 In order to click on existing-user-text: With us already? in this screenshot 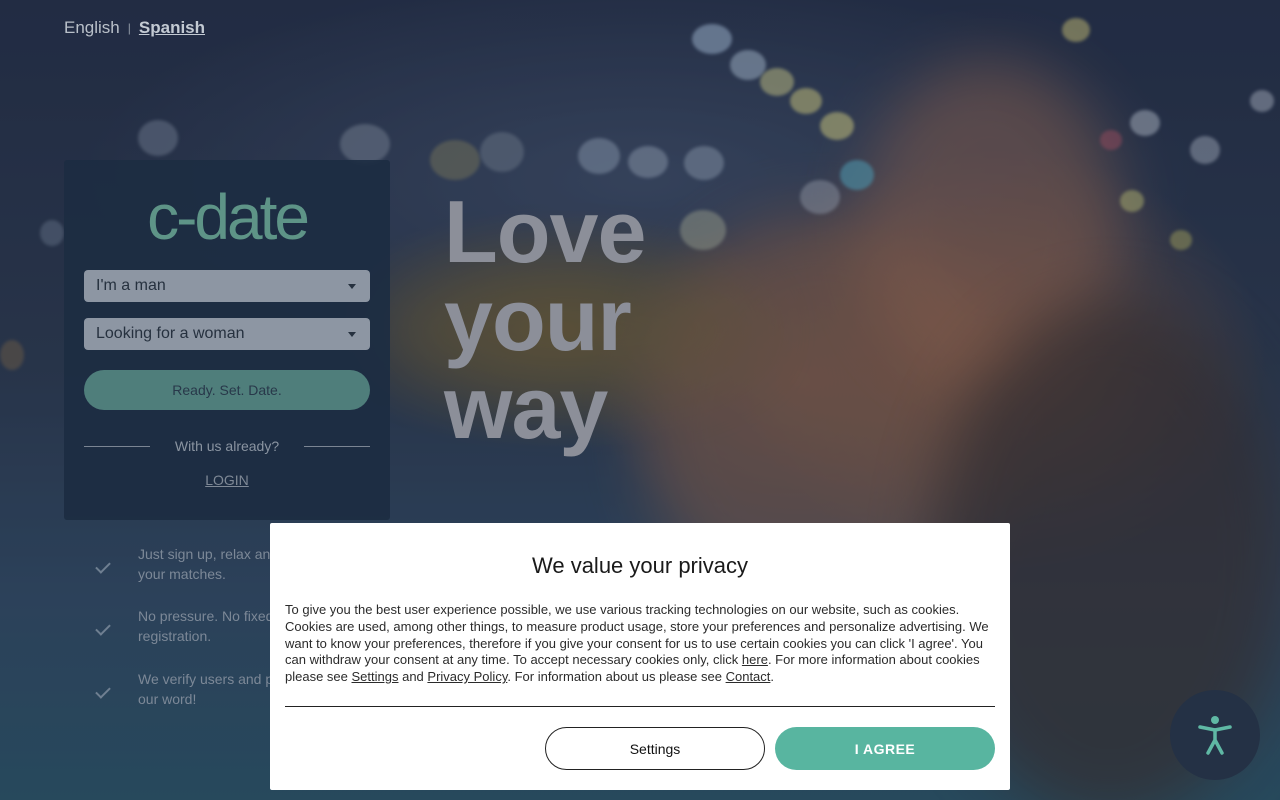, I will do `click(227, 446)`.